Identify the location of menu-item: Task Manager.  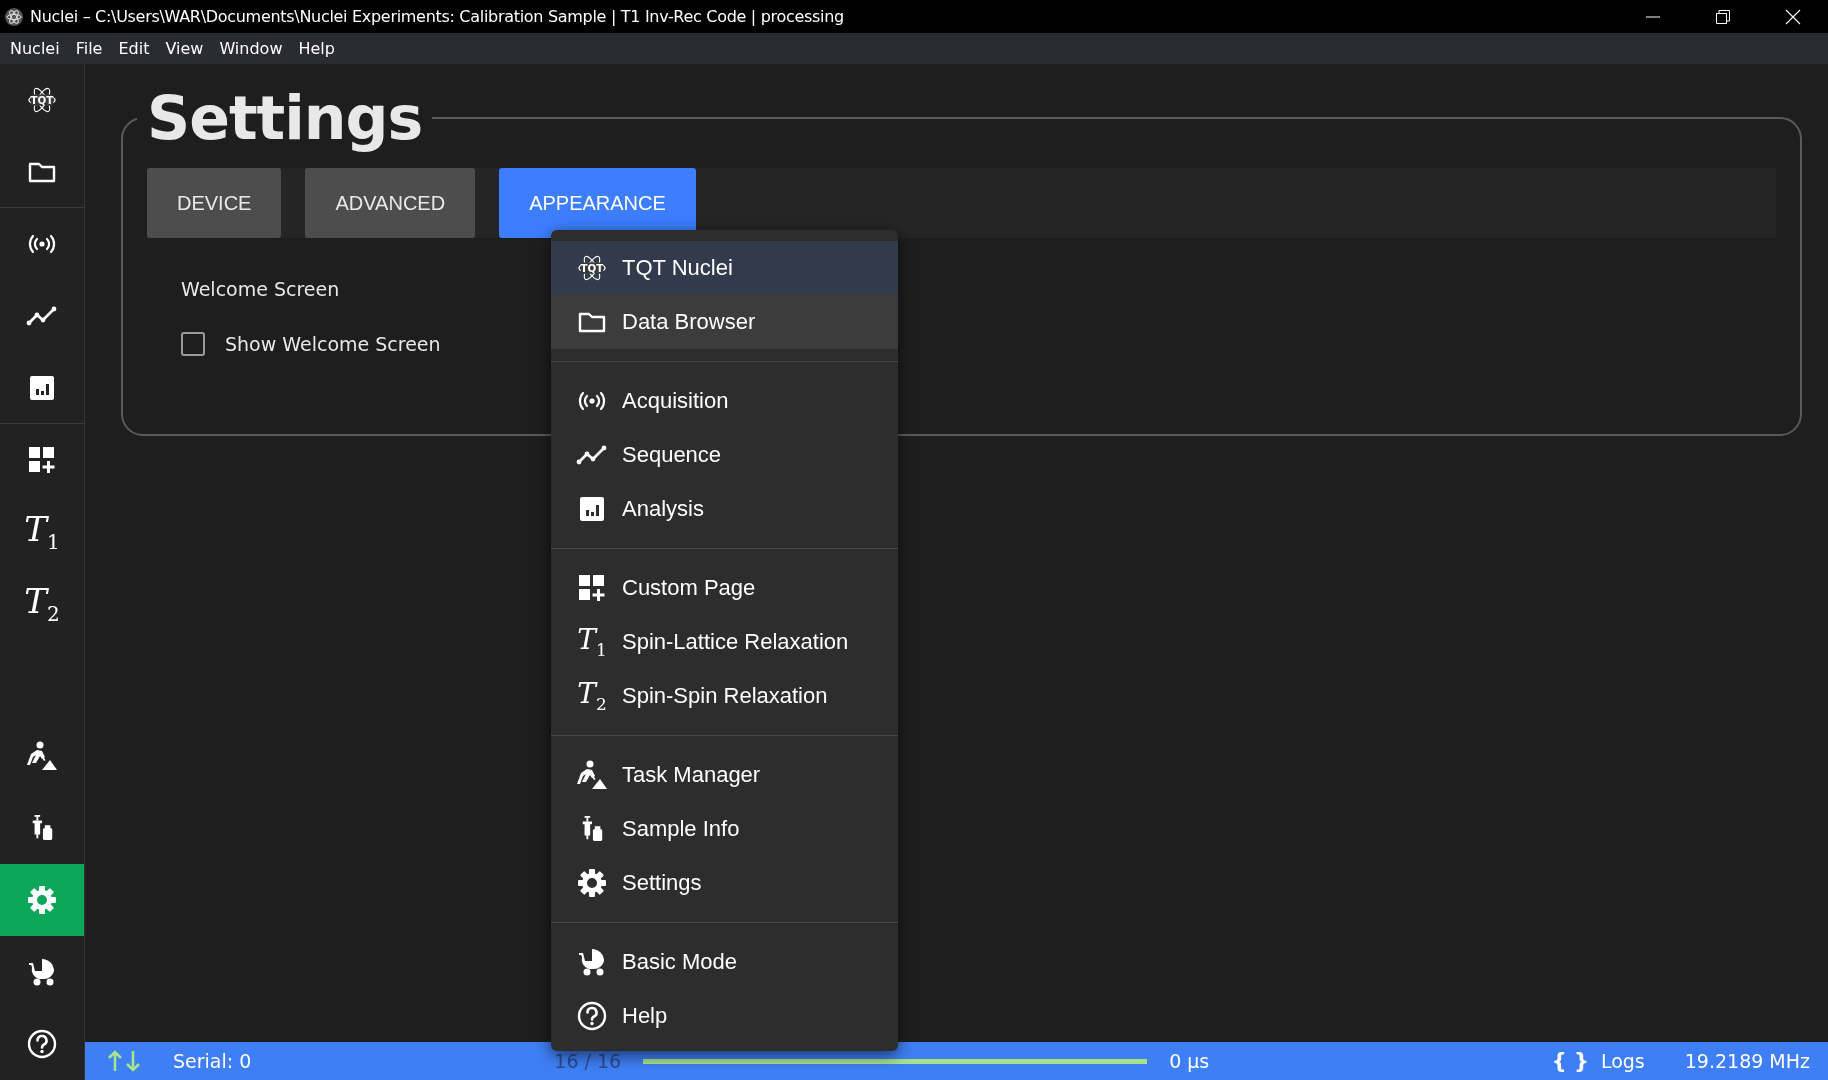
(724, 775).